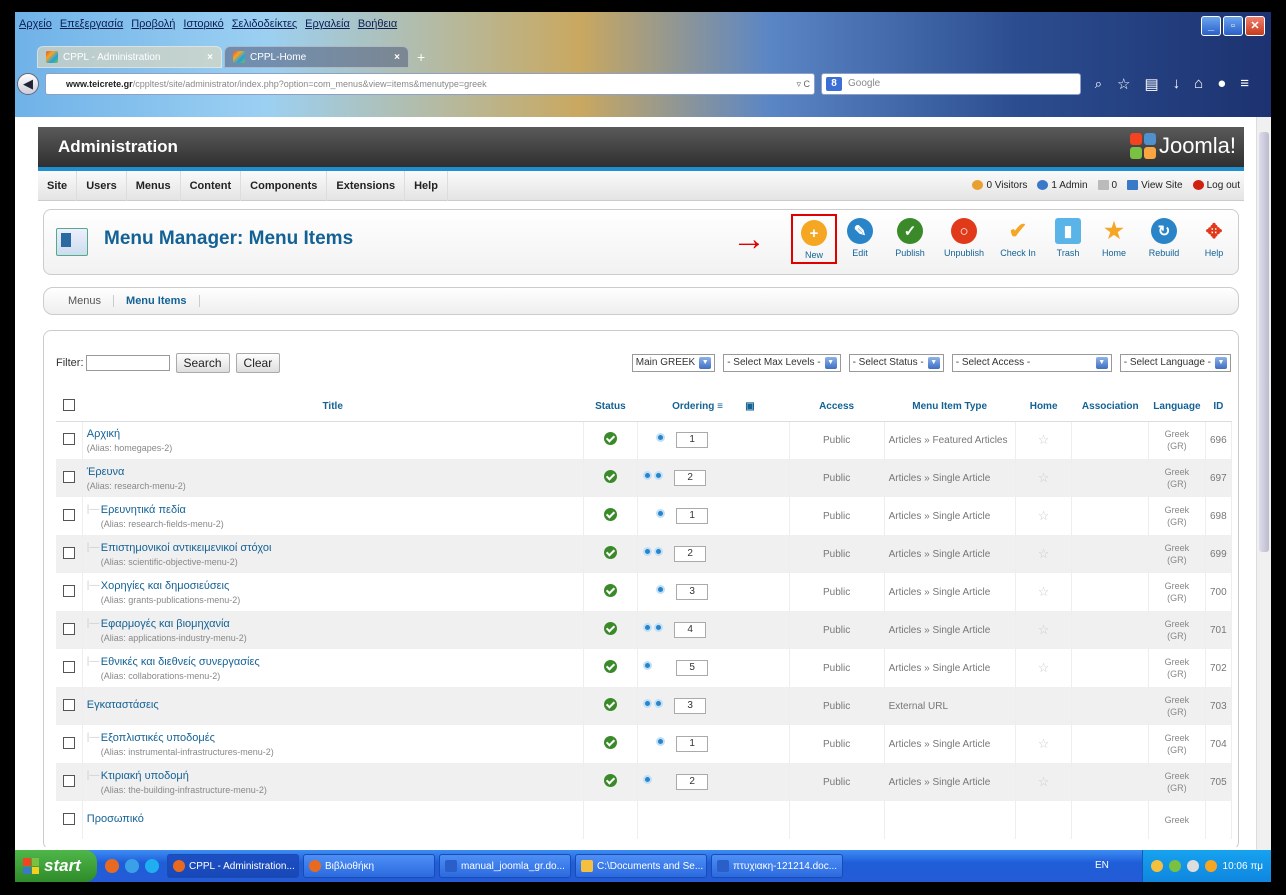 Image resolution: width=1286 pixels, height=895 pixels. Describe the element at coordinates (1177, 407) in the screenshot. I see `language-column-header: Language` at that location.